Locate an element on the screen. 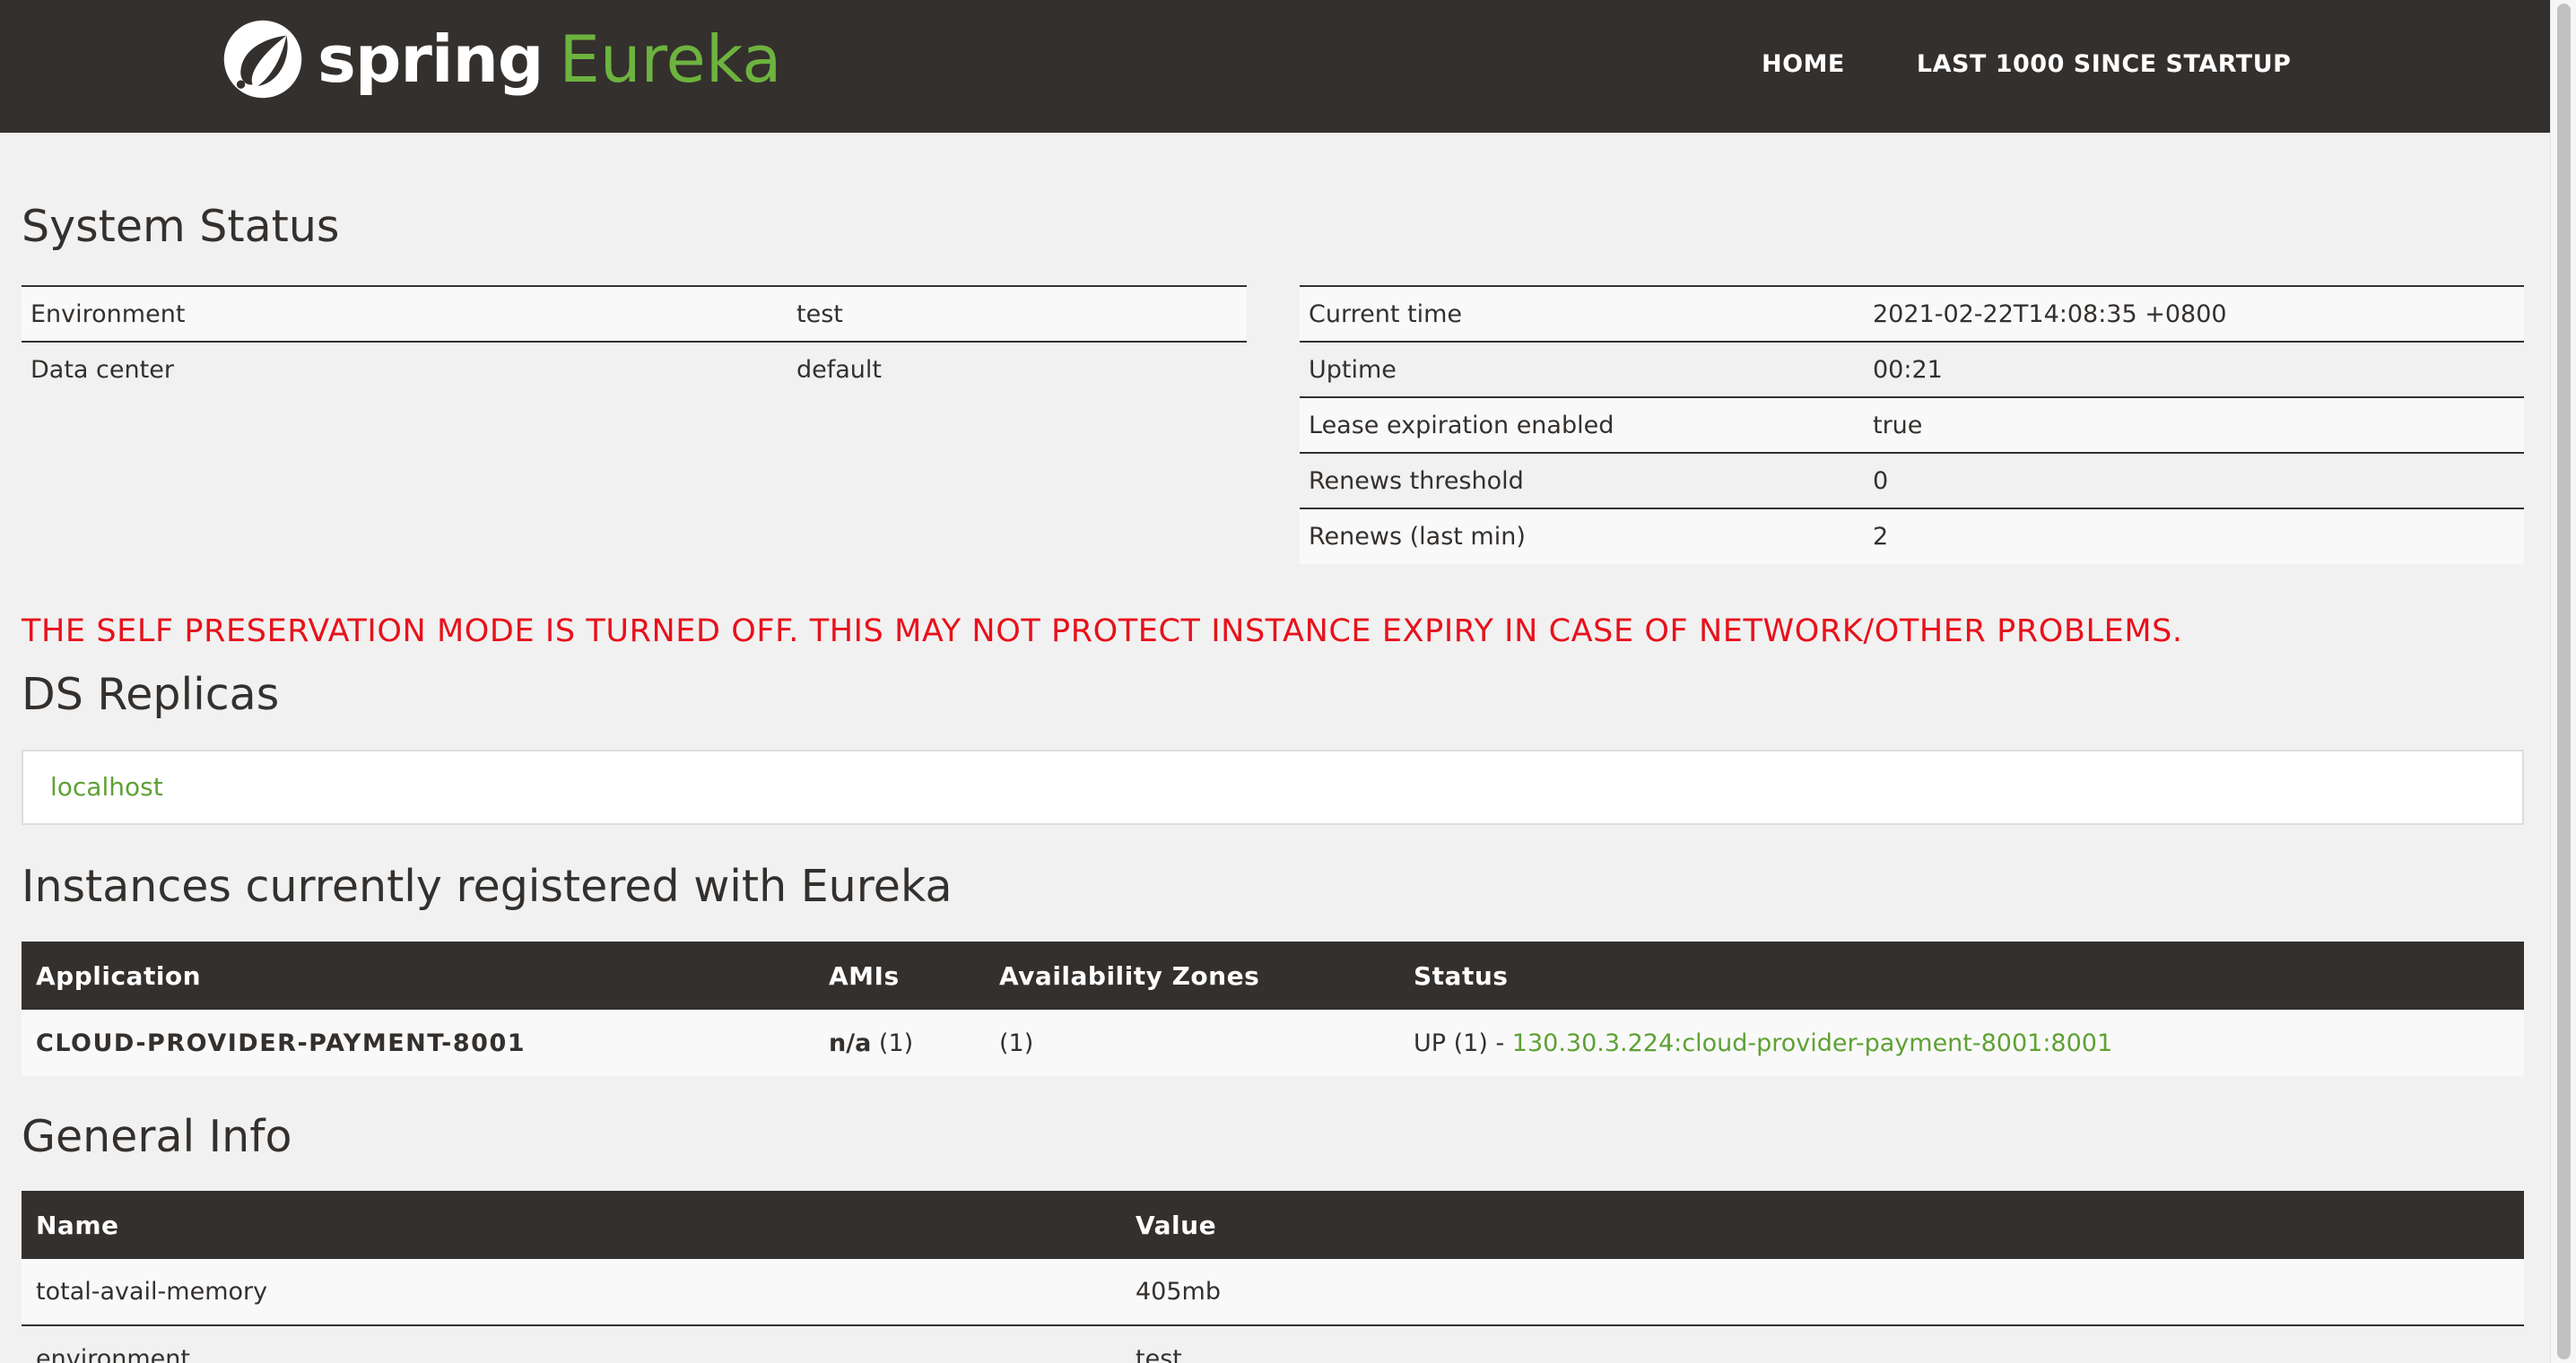 The width and height of the screenshot is (2576, 1363). datacenter-label: Data center is located at coordinates (405, 369).